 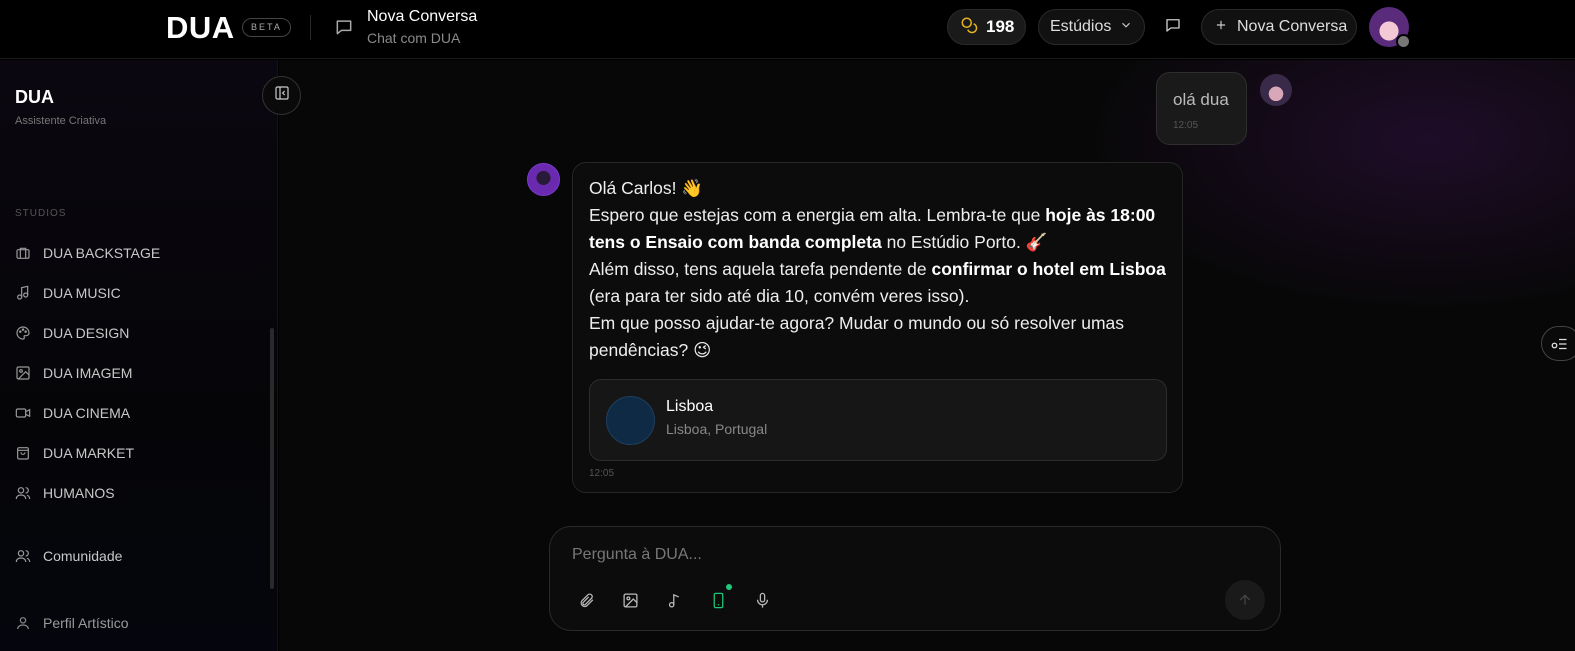 I want to click on sidebar-item-music: DUA MUSIC, so click(x=68, y=293).